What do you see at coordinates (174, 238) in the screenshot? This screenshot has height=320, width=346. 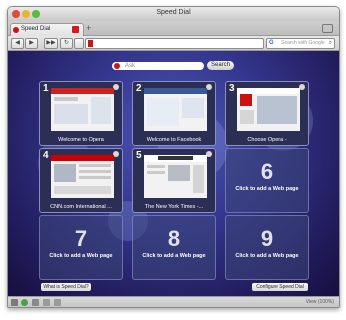 I see `tile-number: 8` at bounding box center [174, 238].